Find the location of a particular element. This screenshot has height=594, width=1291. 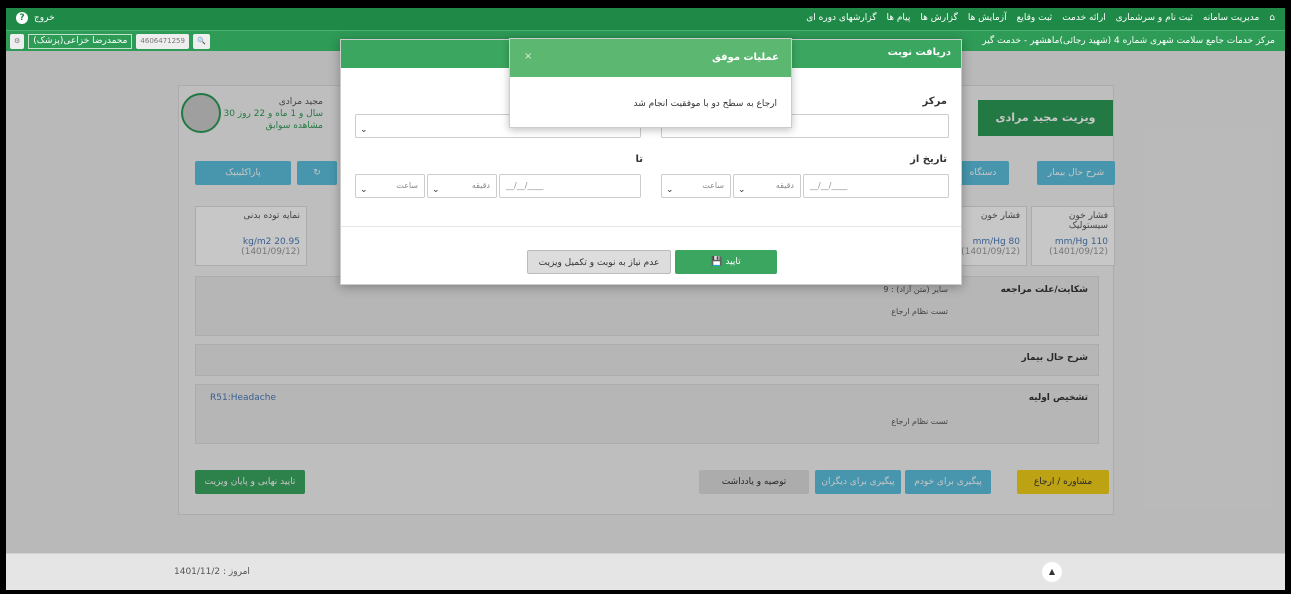

footer-bar: امروز : 1401/11/2 ▲ is located at coordinates (645, 571).